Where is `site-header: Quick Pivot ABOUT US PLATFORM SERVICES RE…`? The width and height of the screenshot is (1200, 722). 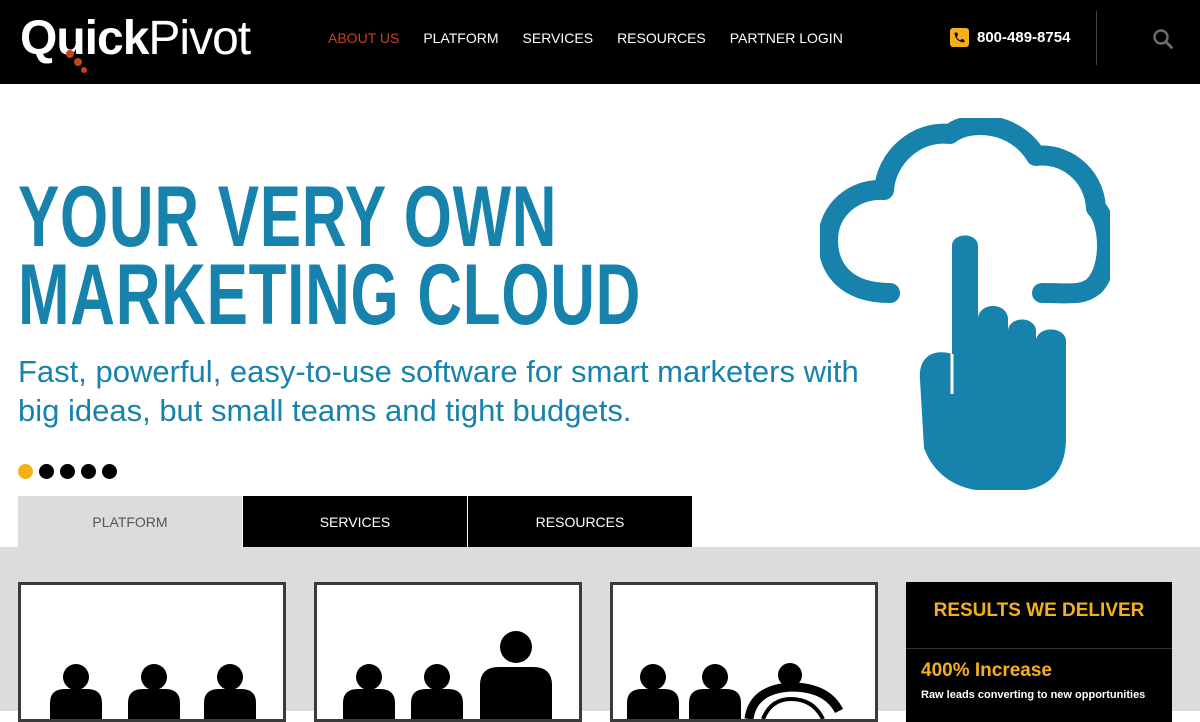
site-header: Quick Pivot ABOUT US PLATFORM SERVICES RE… is located at coordinates (600, 42).